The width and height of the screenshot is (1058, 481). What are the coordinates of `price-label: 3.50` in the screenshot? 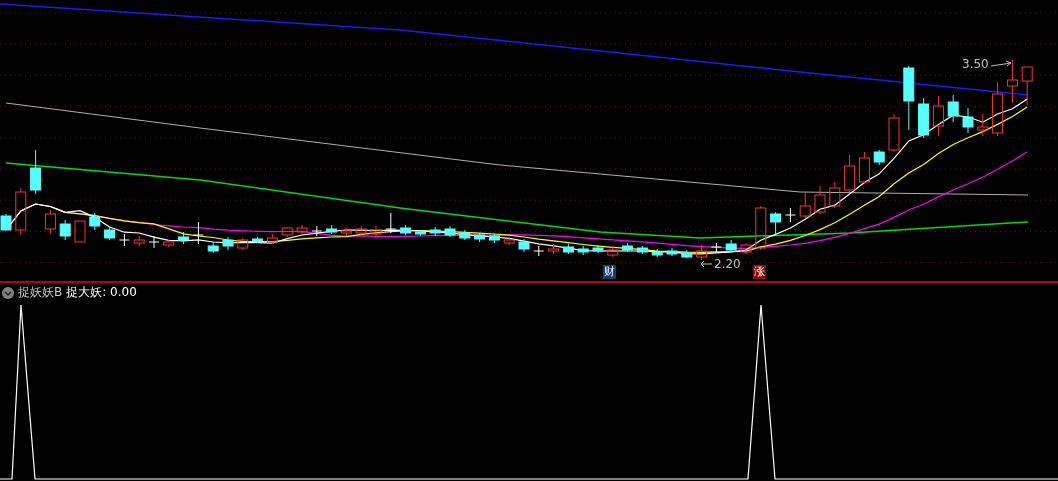 It's located at (975, 64).